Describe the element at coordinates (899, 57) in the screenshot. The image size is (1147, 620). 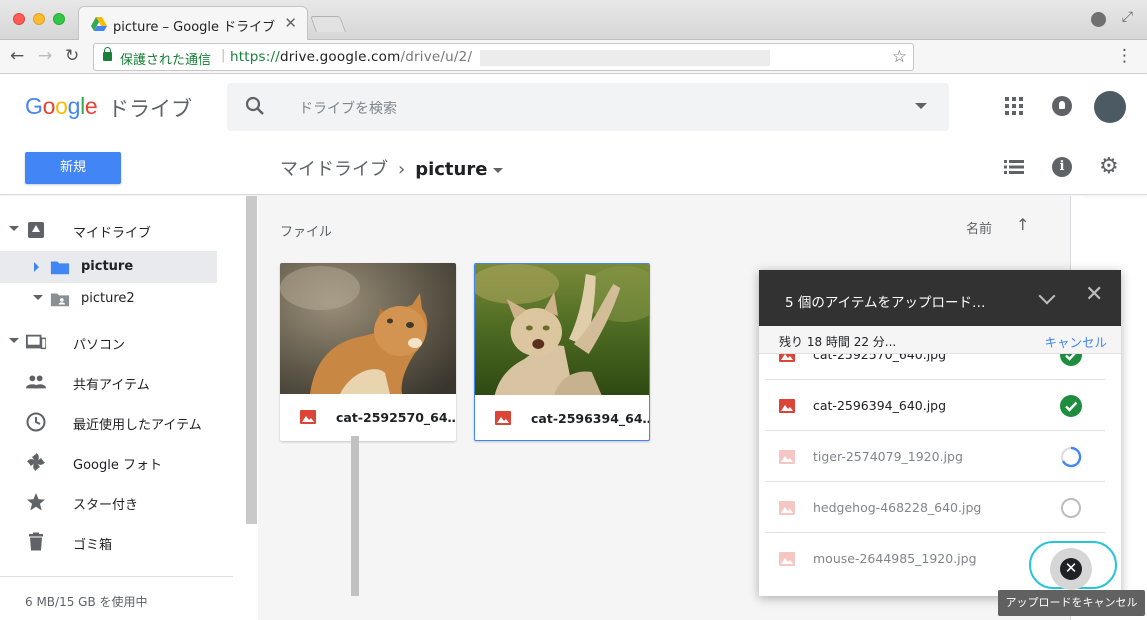
I see `bookmark-star-icon: ☆` at that location.